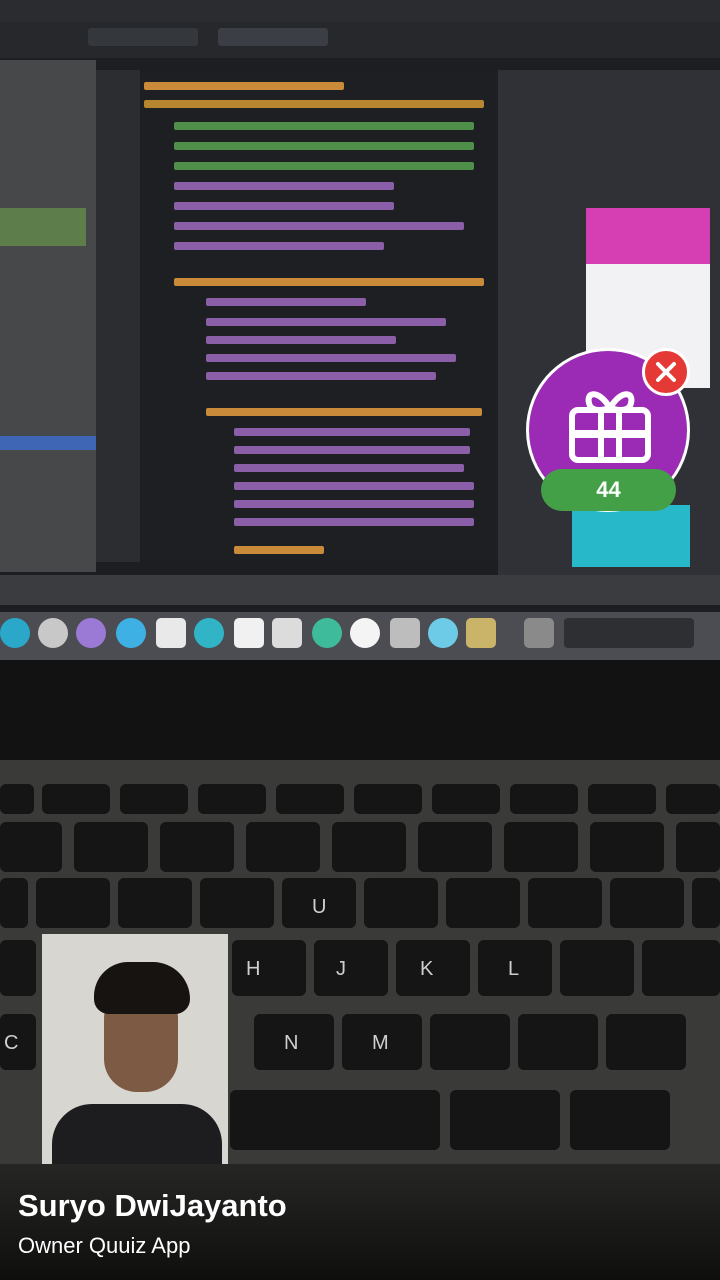 This screenshot has width=720, height=1280. Describe the element at coordinates (137, 1134) in the screenshot. I see `camera-person-shirt` at that location.